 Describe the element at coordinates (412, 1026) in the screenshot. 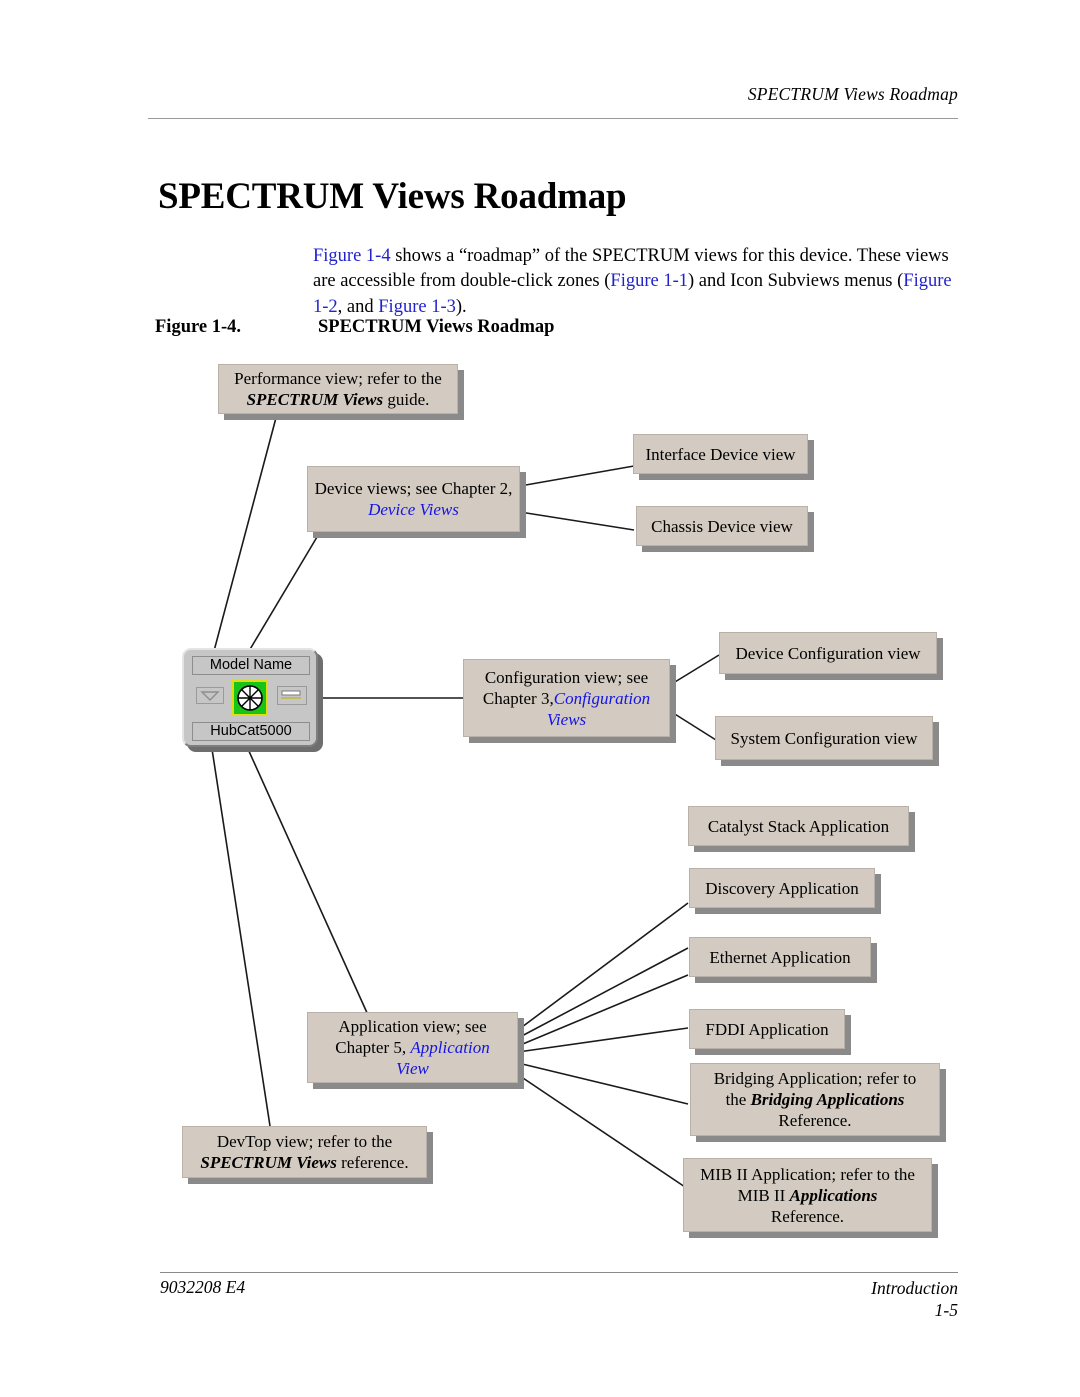

I see `node-application-view-line1: Application view; see` at that location.